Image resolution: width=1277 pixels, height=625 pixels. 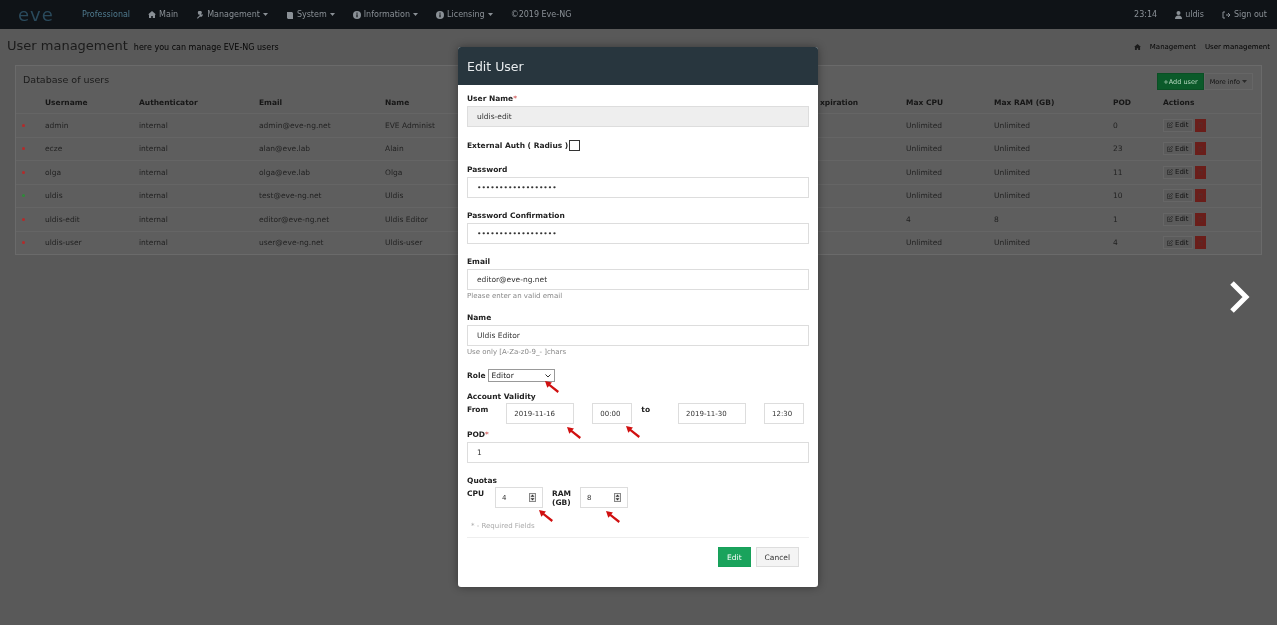 What do you see at coordinates (66, 79) in the screenshot?
I see `panel-title: Database of users` at bounding box center [66, 79].